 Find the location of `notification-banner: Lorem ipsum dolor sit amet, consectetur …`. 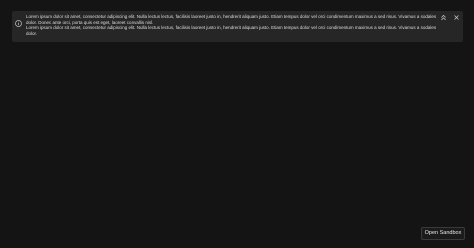

notification-banner: Lorem ipsum dolor sit amet, consectetur … is located at coordinates (237, 26).